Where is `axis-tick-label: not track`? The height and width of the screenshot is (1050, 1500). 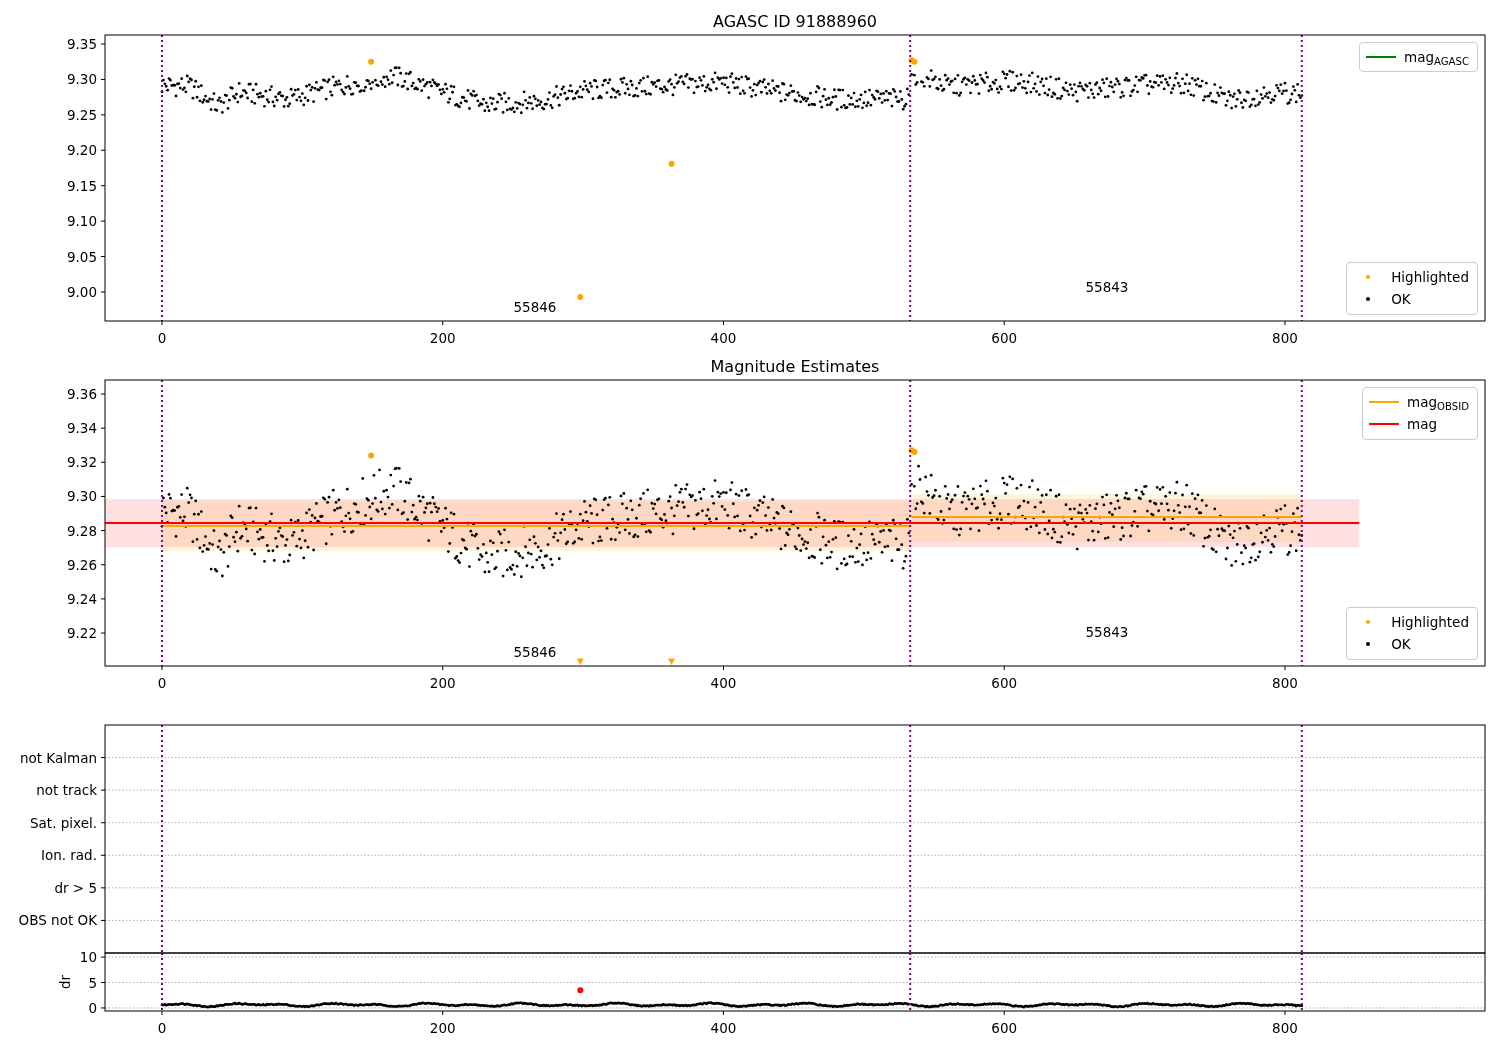
axis-tick-label: not track is located at coordinates (66, 790).